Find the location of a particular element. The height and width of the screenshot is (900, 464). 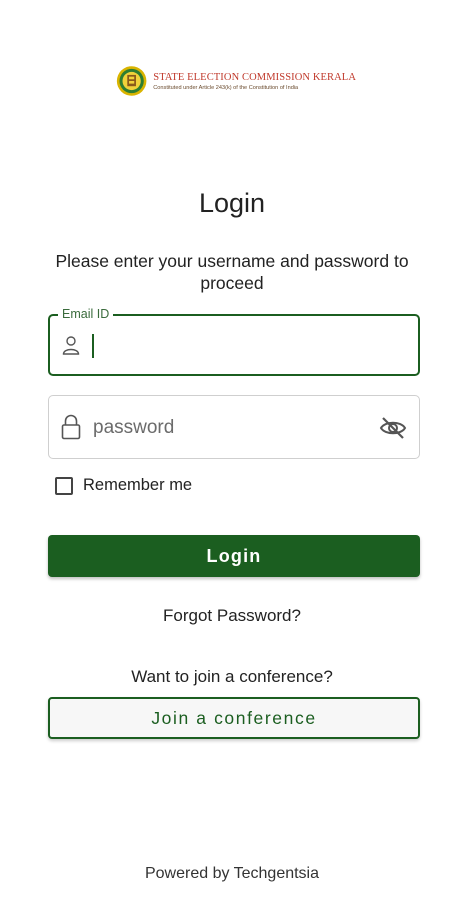

email-field-label: Email ID is located at coordinates (86, 314).